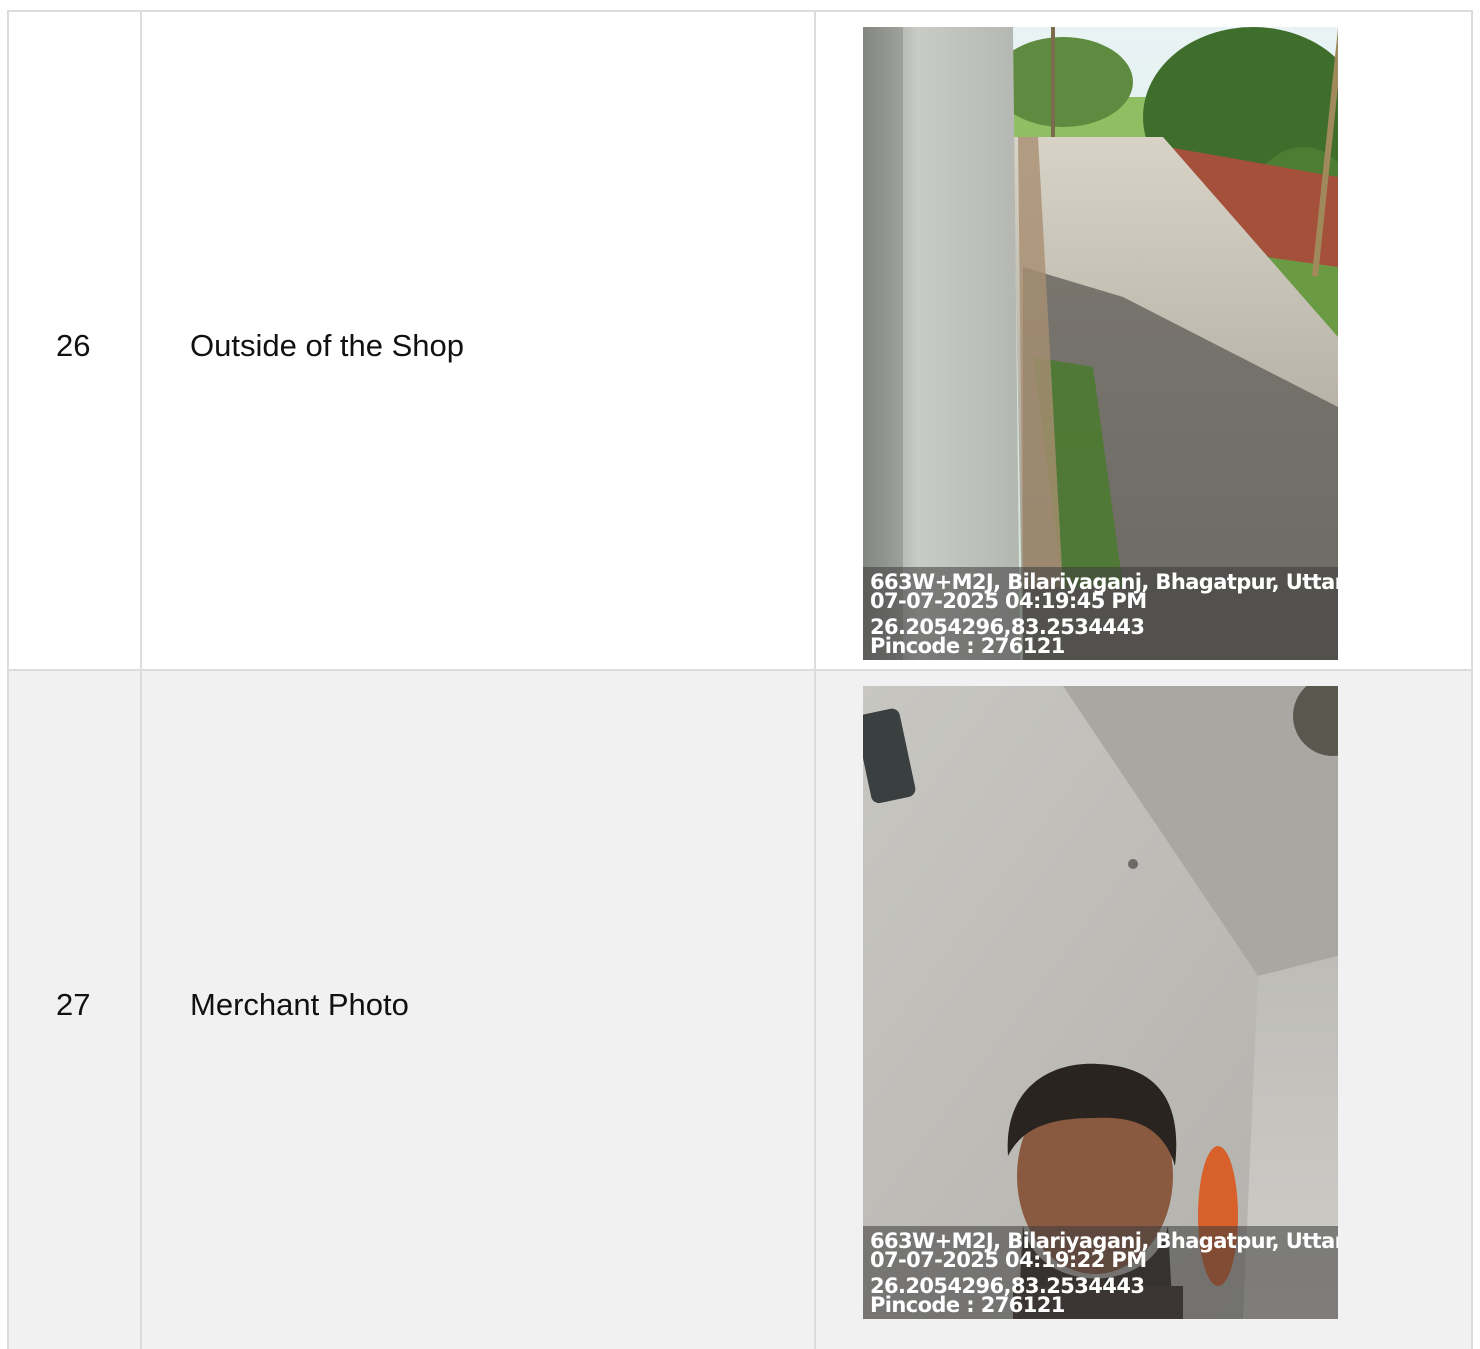 The width and height of the screenshot is (1480, 1349). I want to click on row-number-cell: 26, so click(75, 340).